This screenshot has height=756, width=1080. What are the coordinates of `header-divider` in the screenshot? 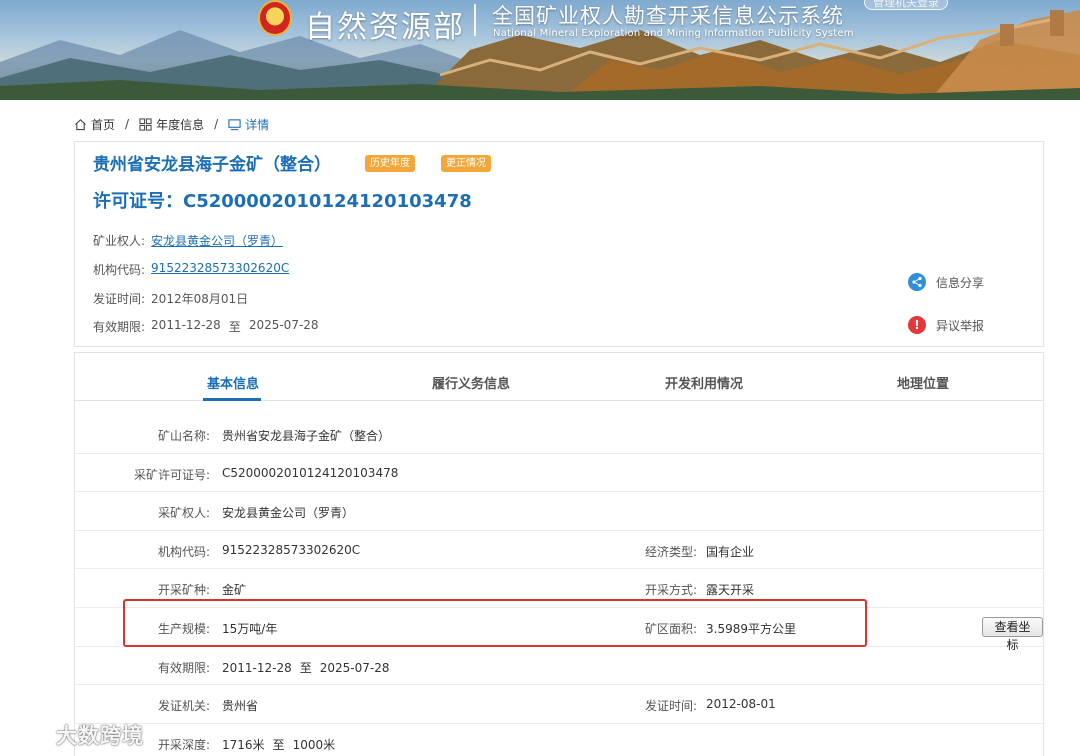 It's located at (475, 20).